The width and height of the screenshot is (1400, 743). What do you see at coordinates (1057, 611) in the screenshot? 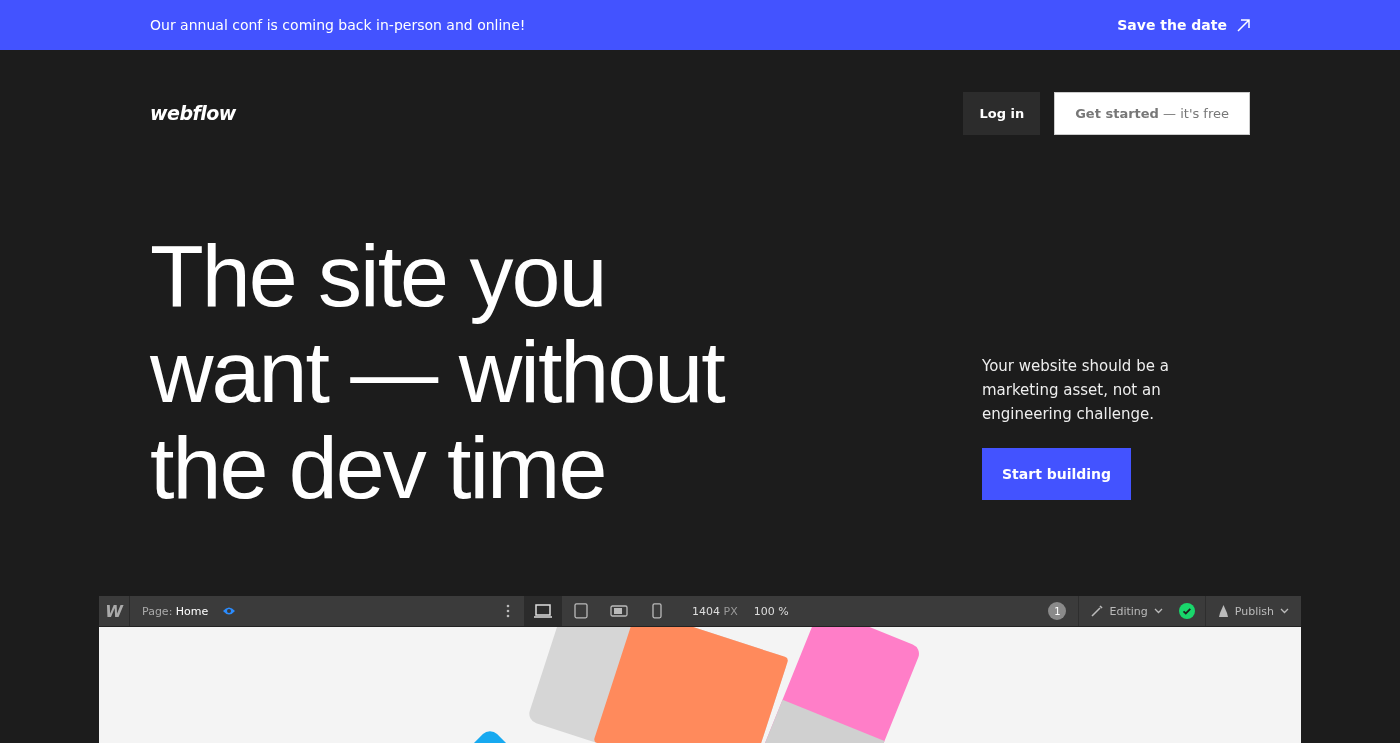
I see `count-badge: 1` at bounding box center [1057, 611].